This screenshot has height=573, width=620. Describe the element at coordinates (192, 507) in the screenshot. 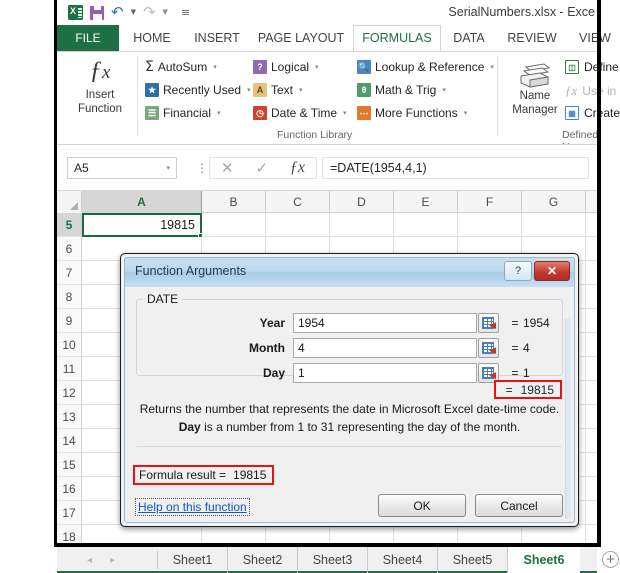

I see `help-on-this-function-link: Help on this function` at that location.